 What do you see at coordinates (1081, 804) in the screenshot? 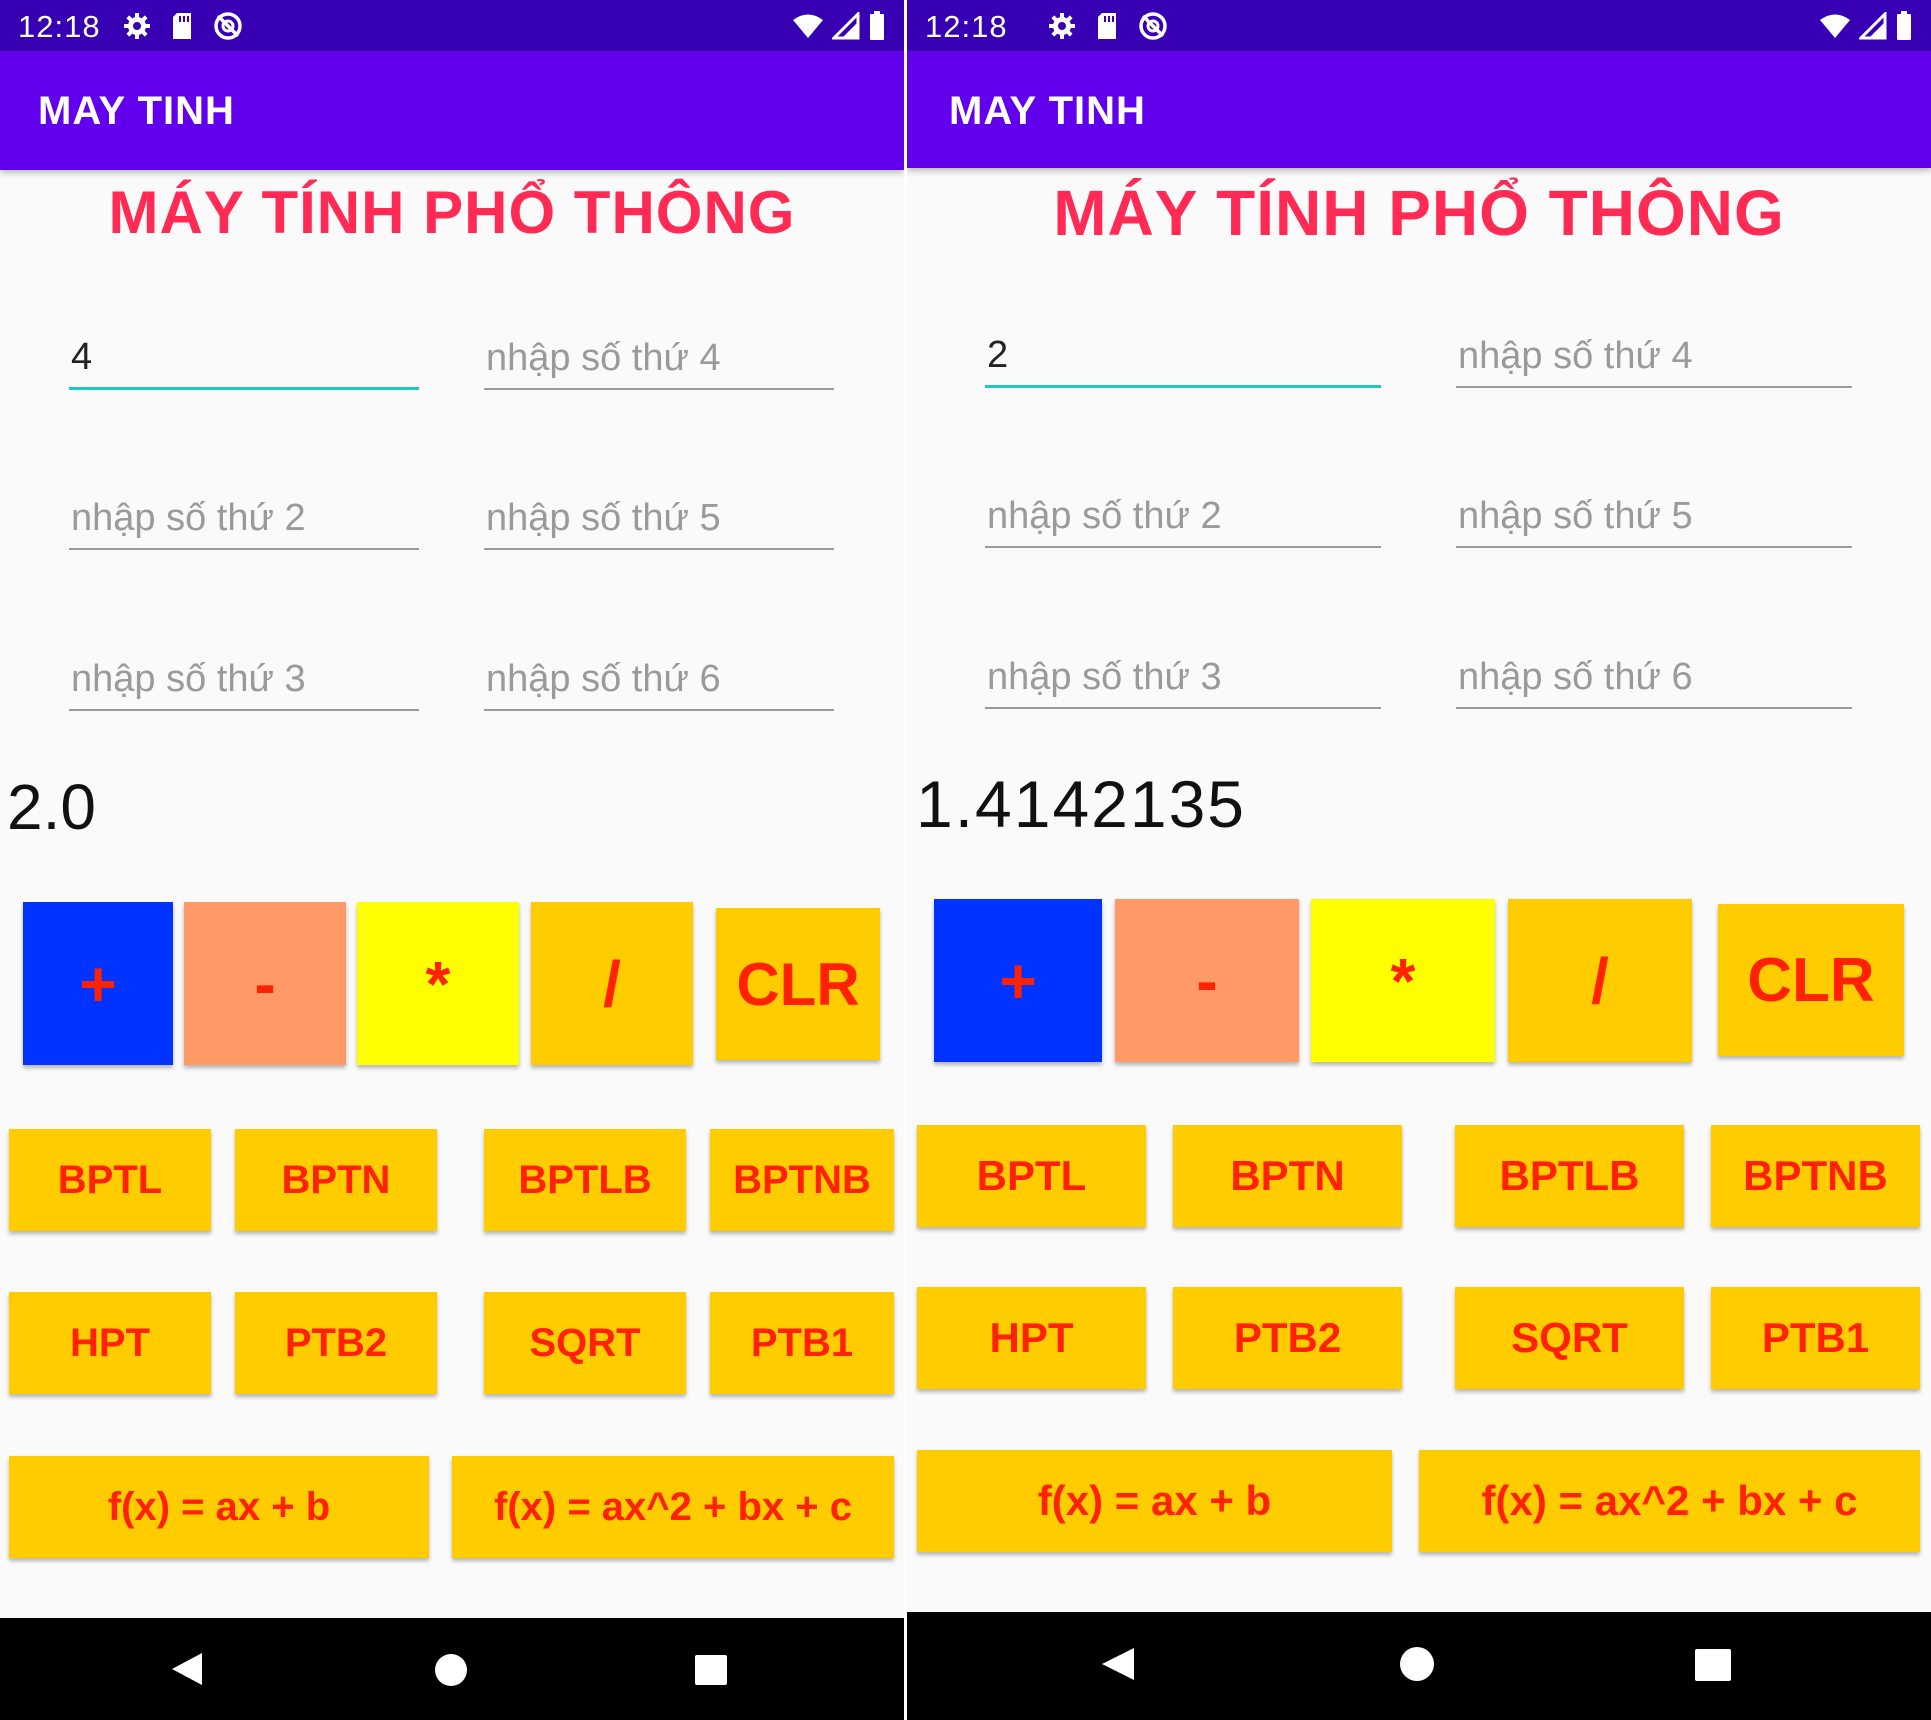
I see `result-display: 1.4142135` at bounding box center [1081, 804].